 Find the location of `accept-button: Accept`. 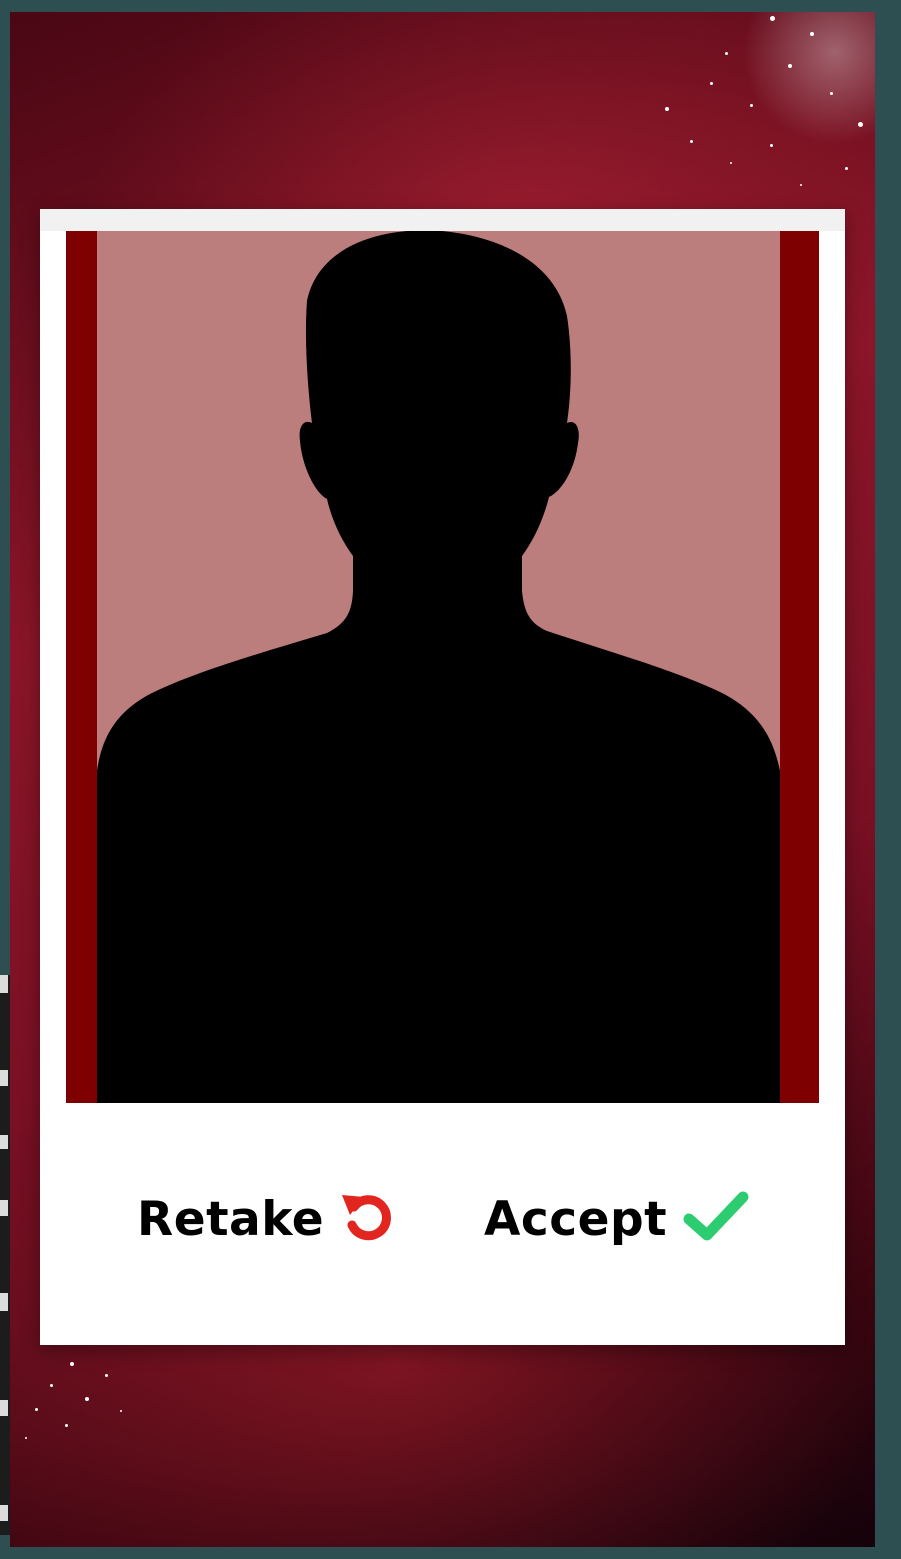

accept-button: Accept is located at coordinates (616, 1219).